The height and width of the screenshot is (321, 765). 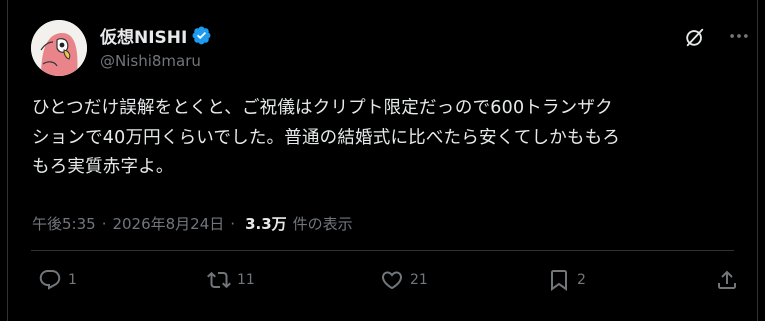 I want to click on bookmark-button: 2, so click(x=566, y=280).